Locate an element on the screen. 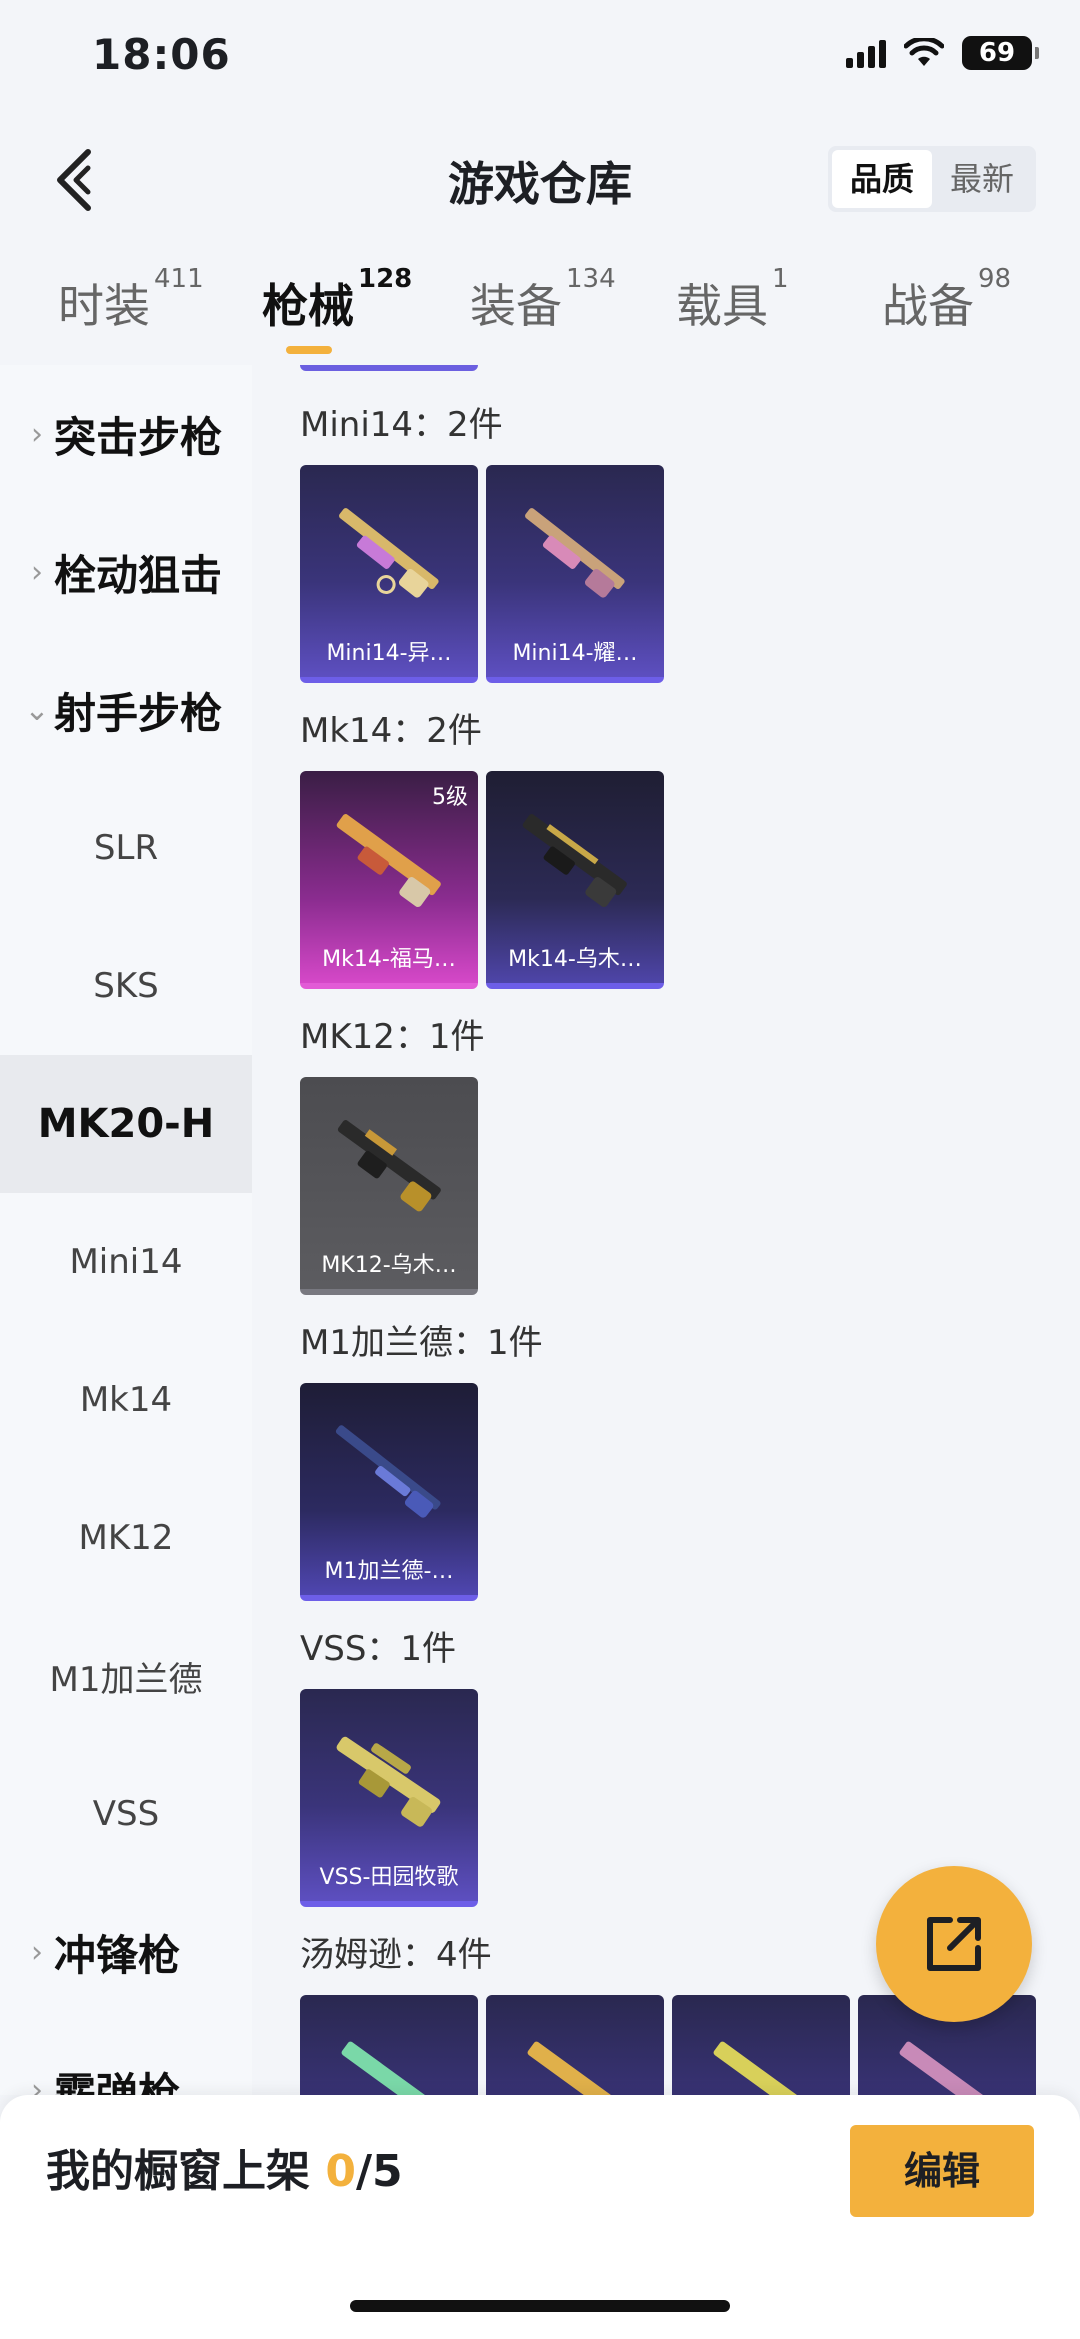 This screenshot has width=1080, height=2339. sidebar-item-m1-garand: M1加兰德 is located at coordinates (126, 1676).